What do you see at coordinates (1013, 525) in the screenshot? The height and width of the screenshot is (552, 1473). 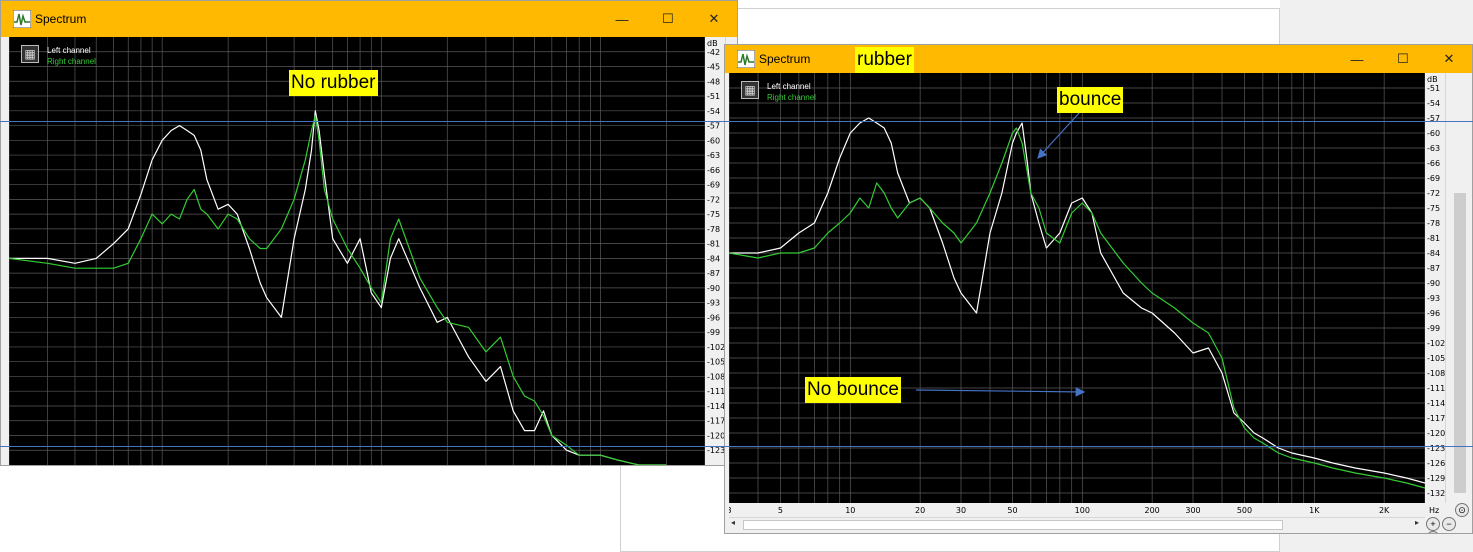 I see `horizontal-scrollbar-thumb` at bounding box center [1013, 525].